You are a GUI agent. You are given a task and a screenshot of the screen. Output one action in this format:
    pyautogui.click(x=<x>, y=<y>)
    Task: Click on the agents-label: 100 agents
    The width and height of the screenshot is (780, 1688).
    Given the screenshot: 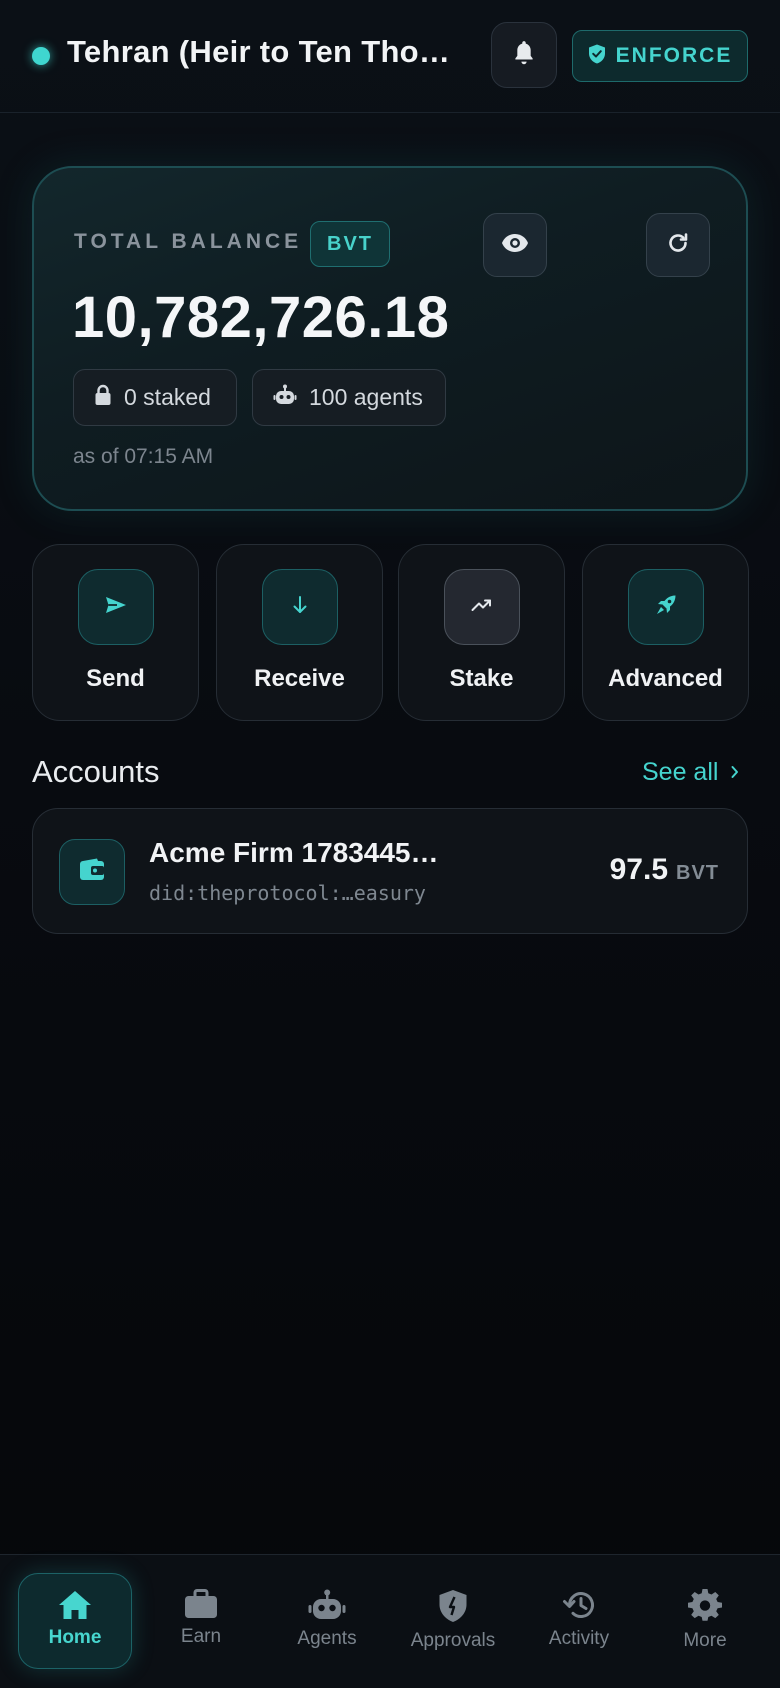 What is the action you would take?
    pyautogui.click(x=366, y=397)
    